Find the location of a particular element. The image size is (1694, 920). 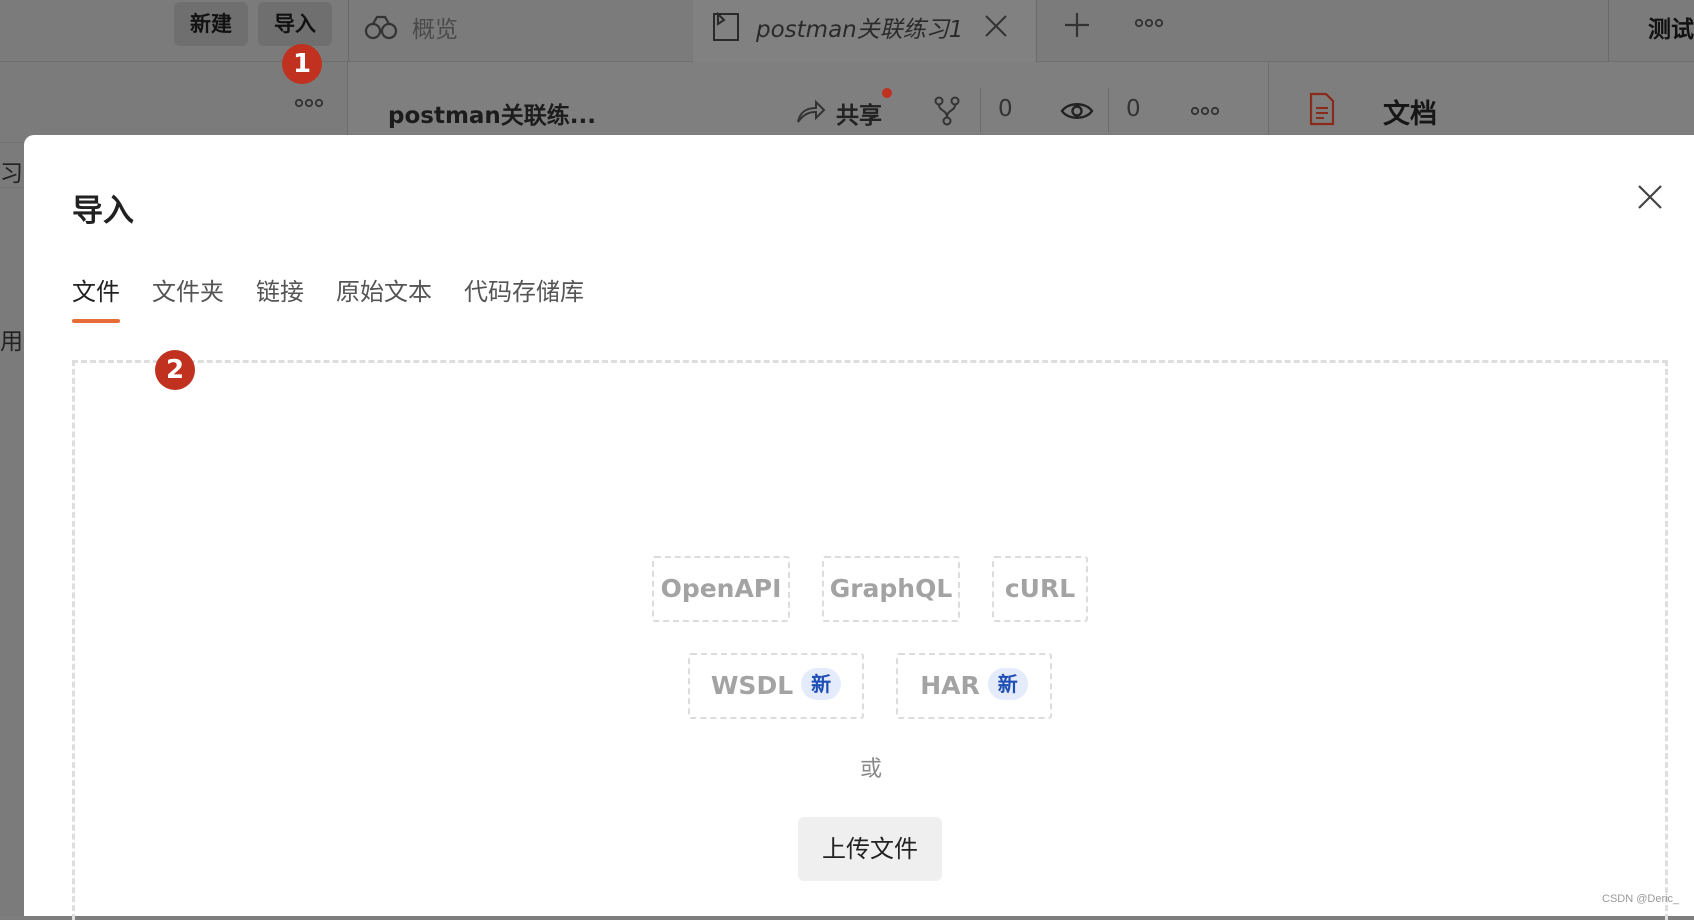

format-wsdl: WSDL 新 is located at coordinates (776, 686).